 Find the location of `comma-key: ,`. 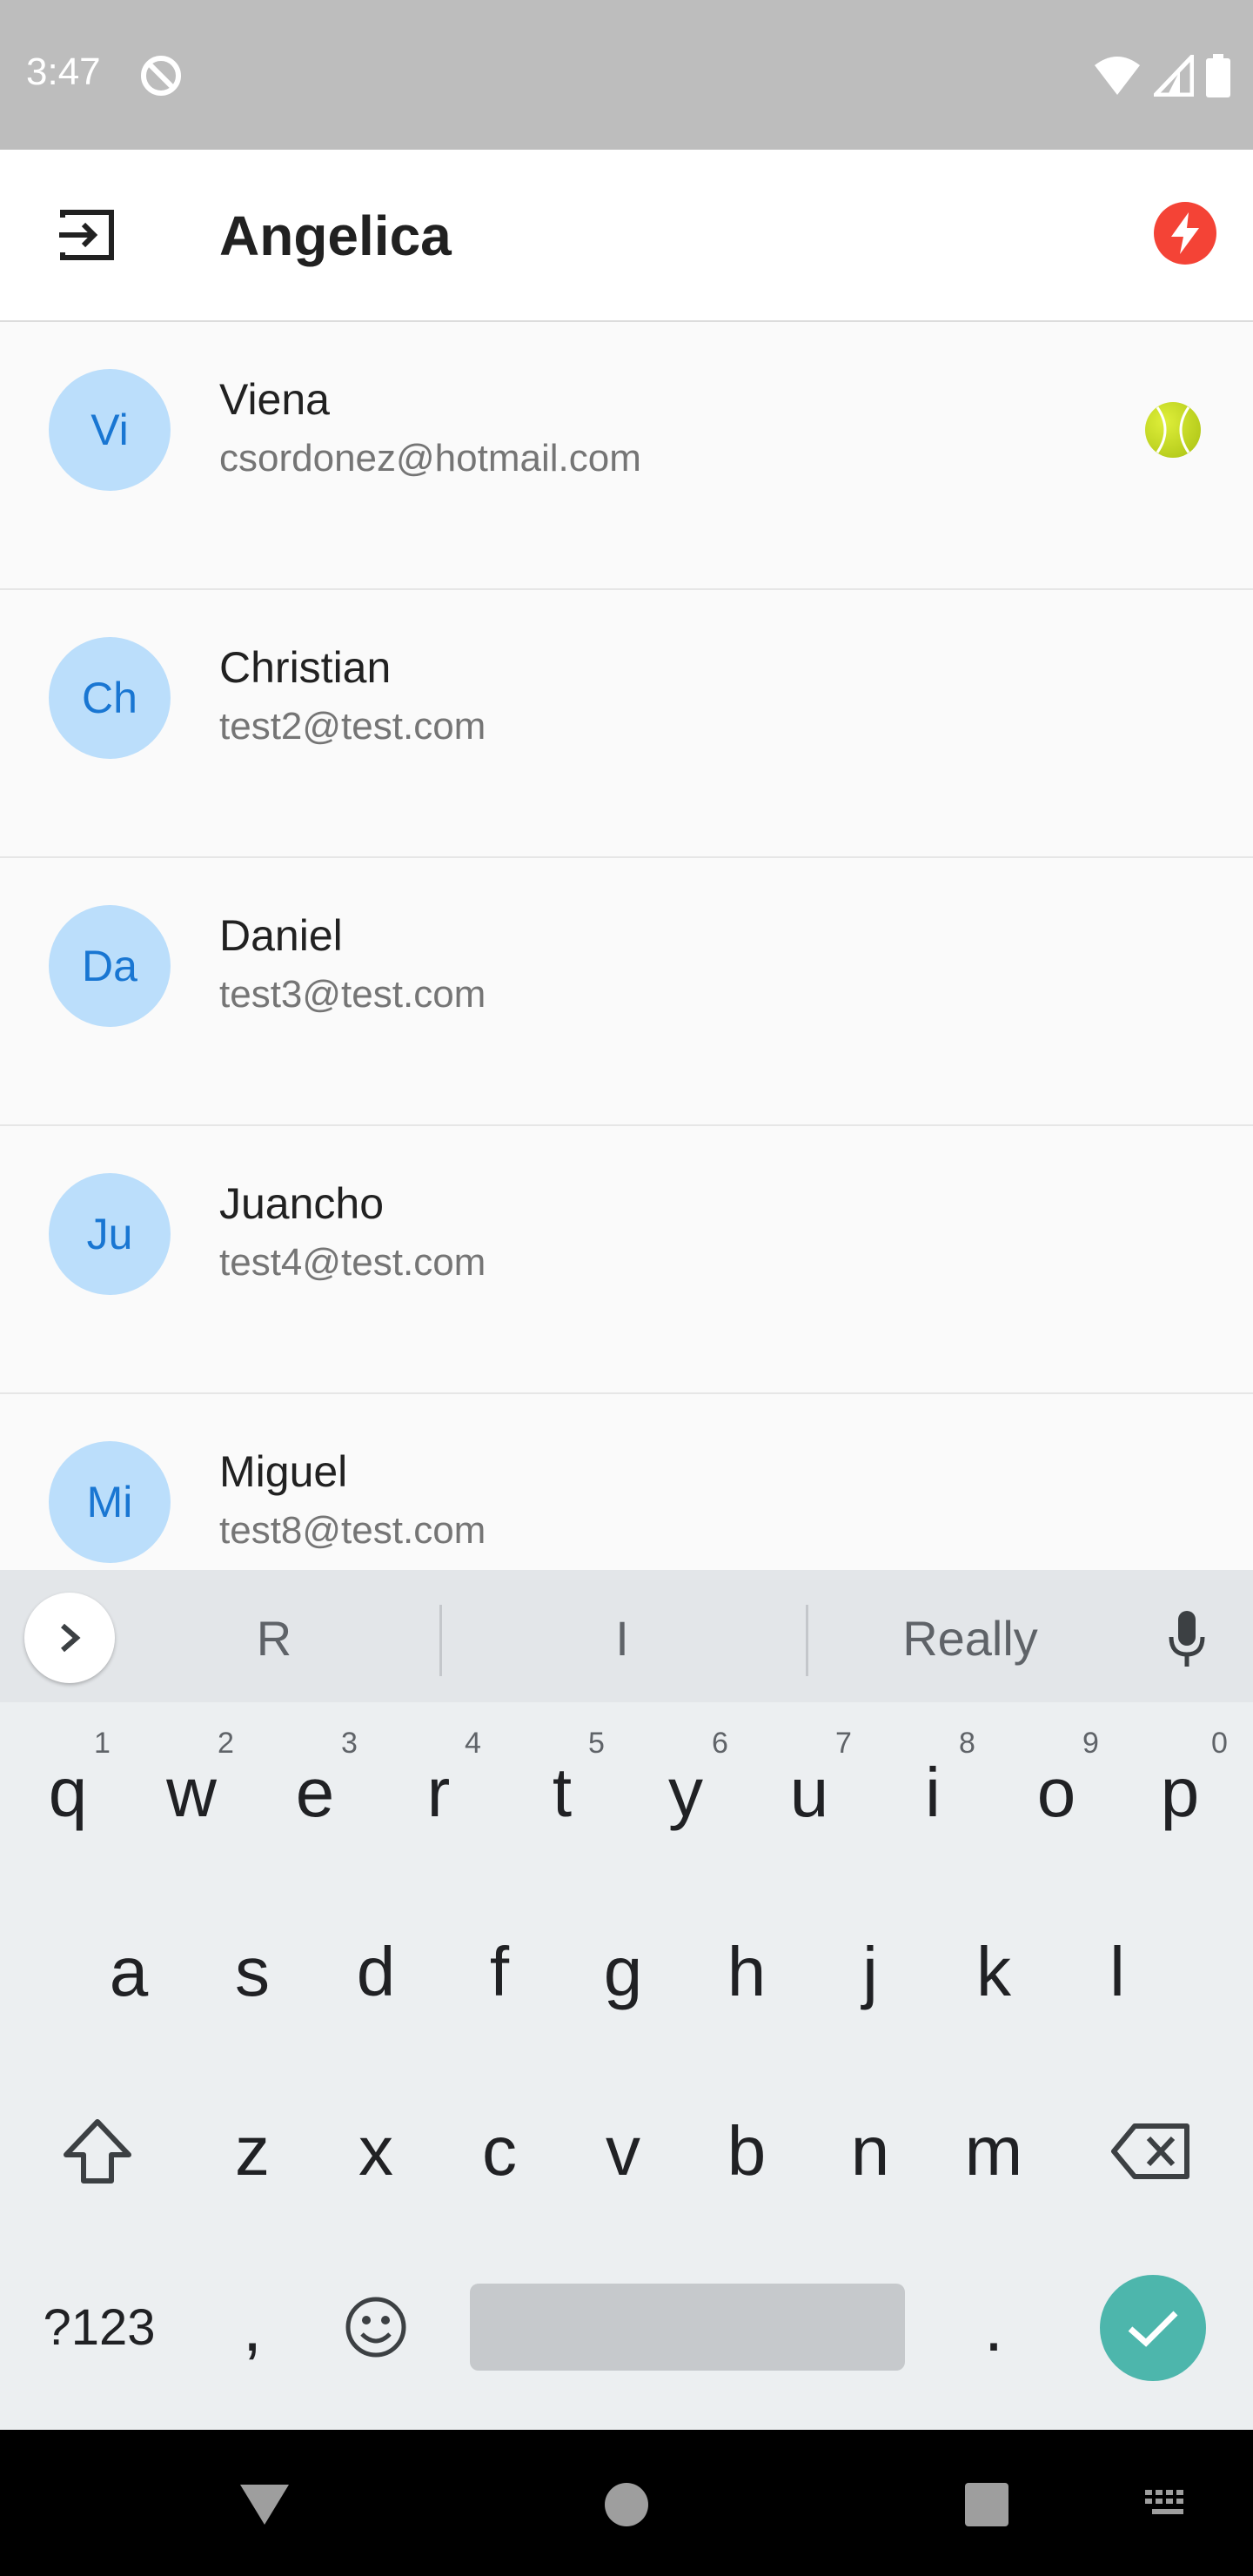

comma-key: , is located at coordinates (252, 2327).